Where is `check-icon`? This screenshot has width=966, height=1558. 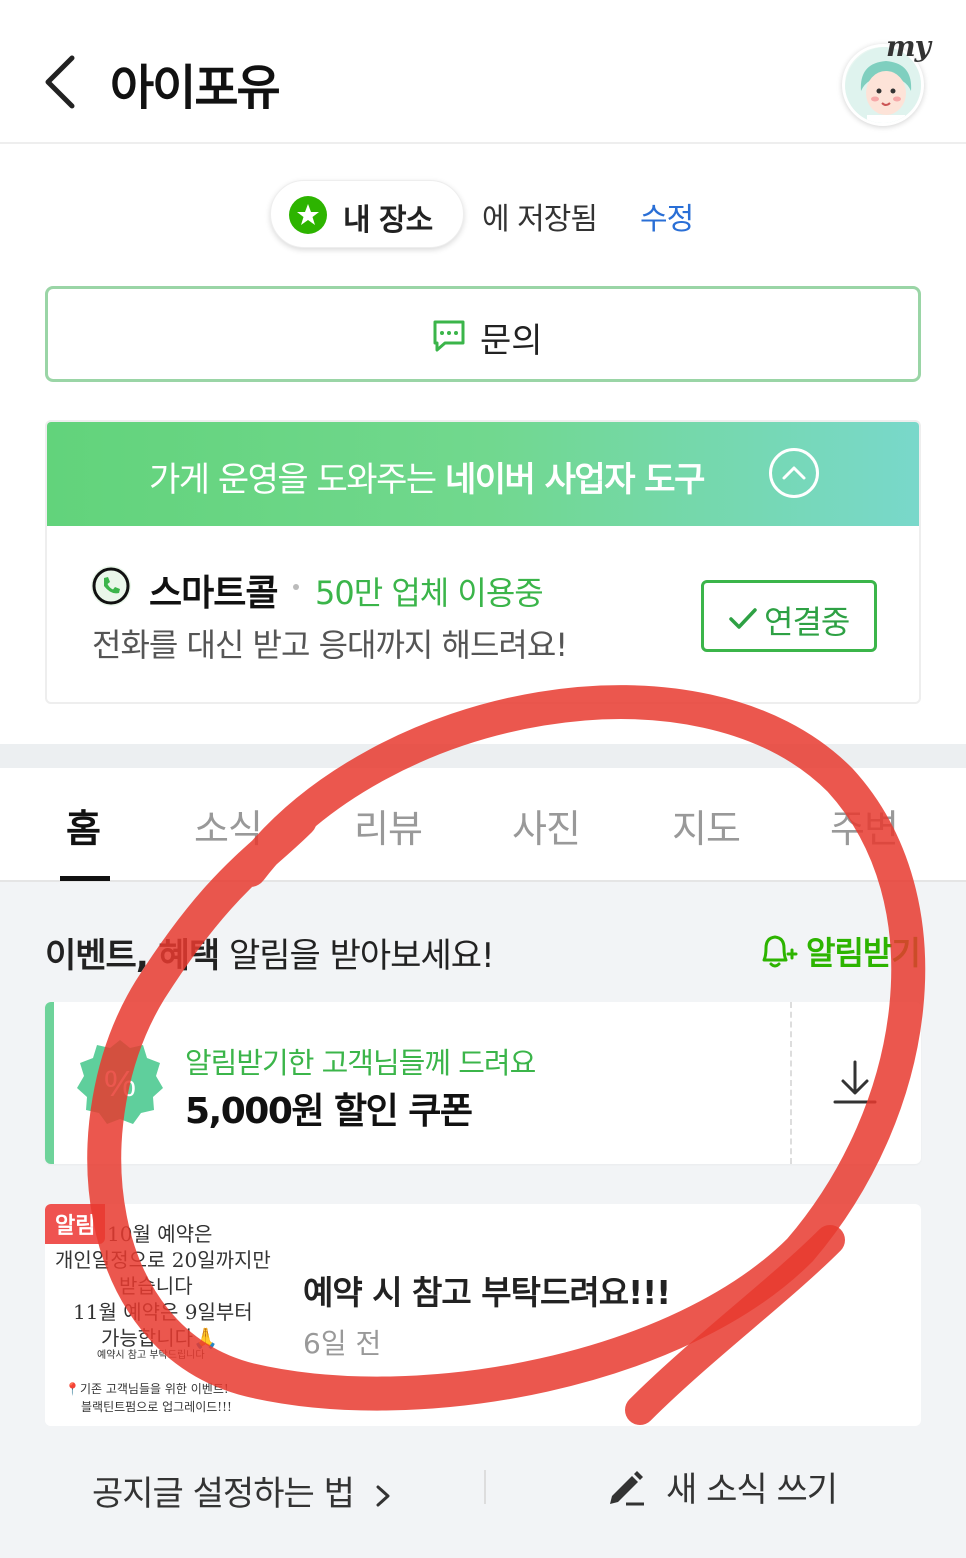
check-icon is located at coordinates (743, 618).